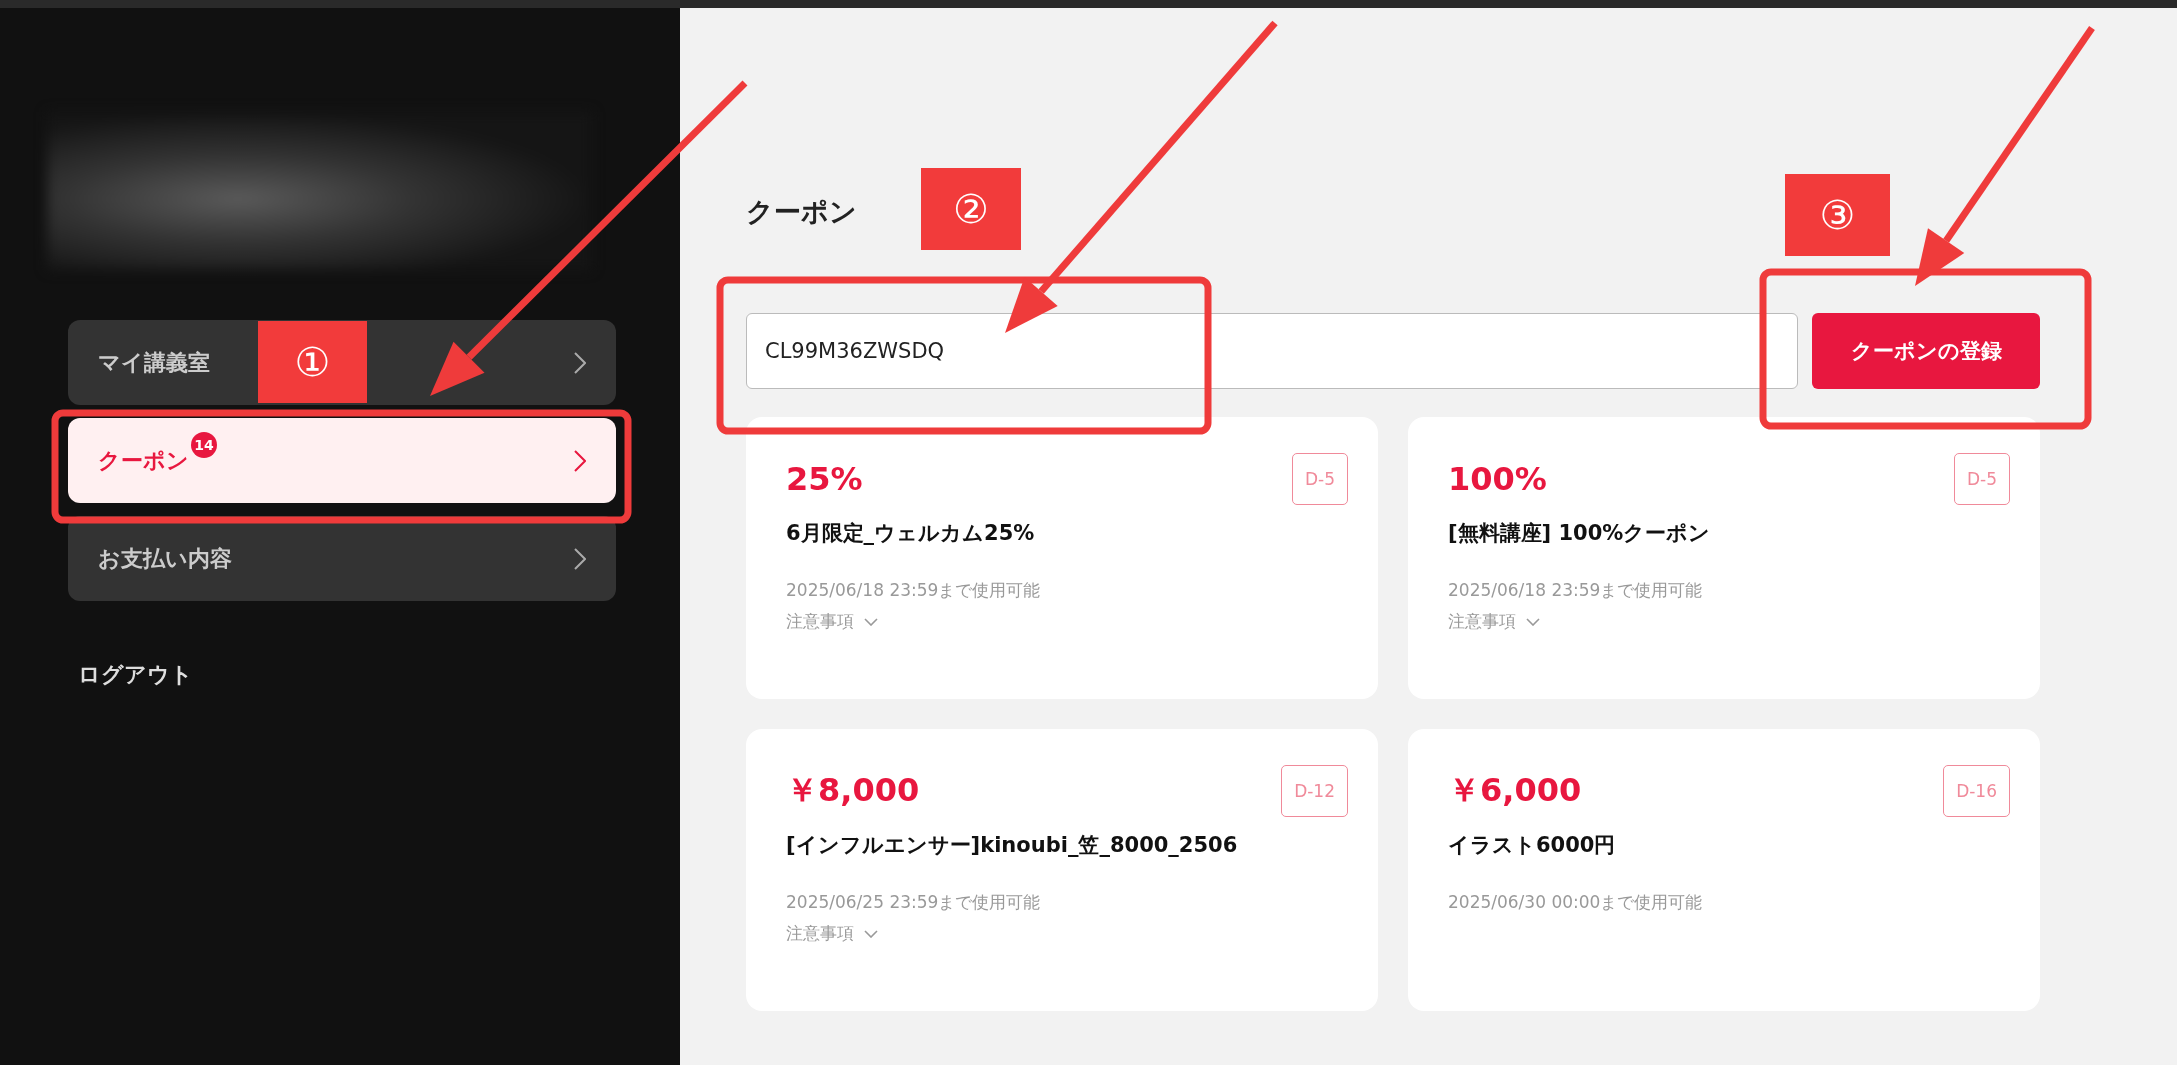 The height and width of the screenshot is (1065, 2177). Describe the element at coordinates (914, 902) in the screenshot. I see `valid-until-text: 2025/06/25 23:59まで使用可能` at that location.